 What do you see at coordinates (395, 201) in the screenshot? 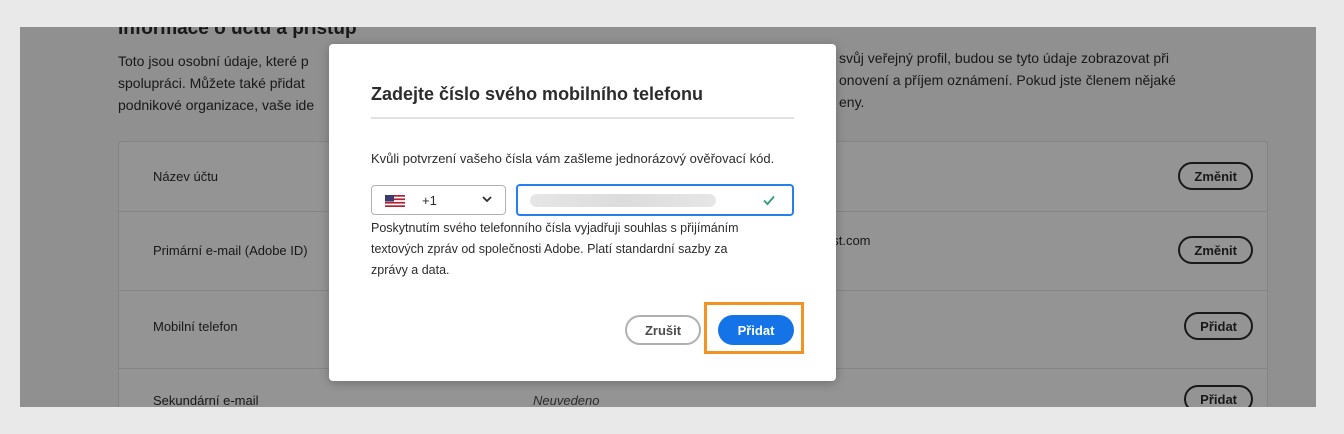
I see `us-flag-icon` at bounding box center [395, 201].